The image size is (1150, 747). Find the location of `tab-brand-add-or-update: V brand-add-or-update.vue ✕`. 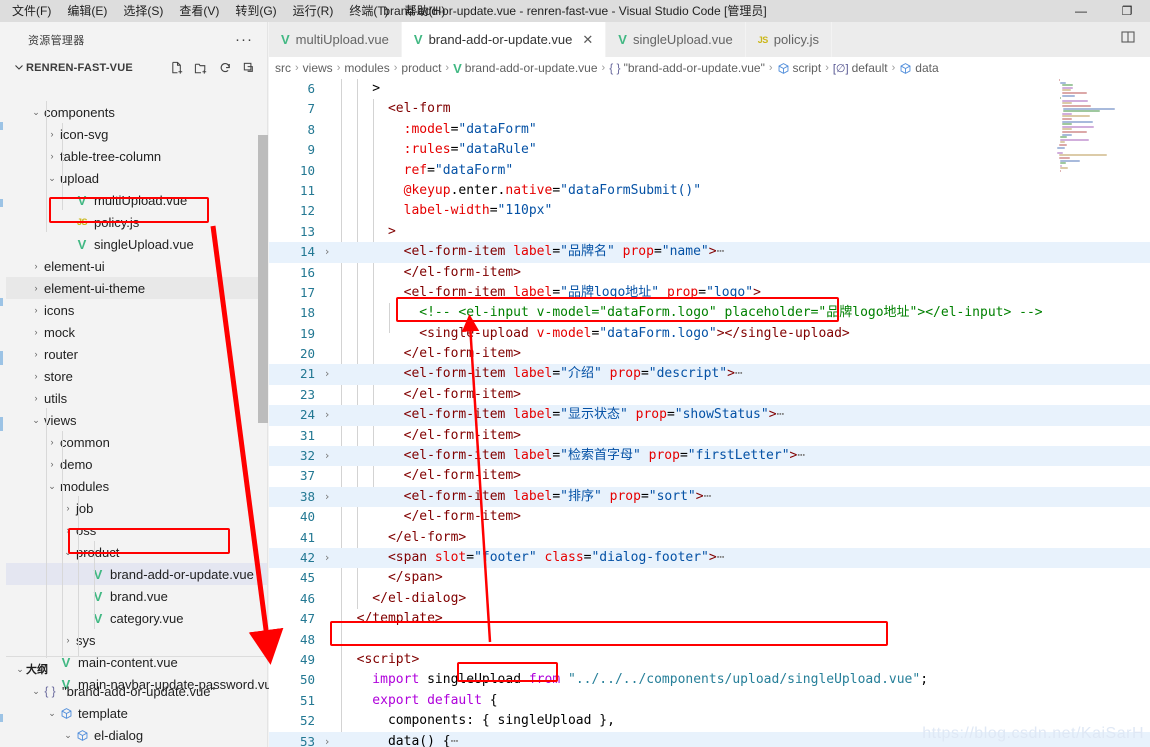

tab-brand-add-or-update: V brand-add-or-update.vue ✕ is located at coordinates (504, 39).